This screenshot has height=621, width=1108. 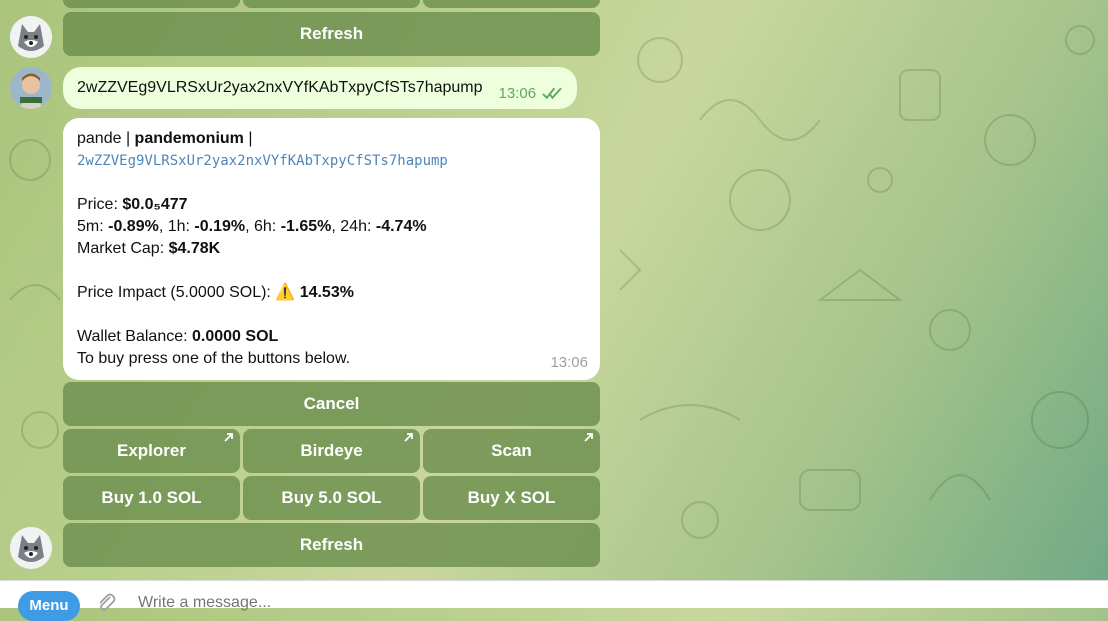 I want to click on token-name: pandemonium, so click(x=189, y=138).